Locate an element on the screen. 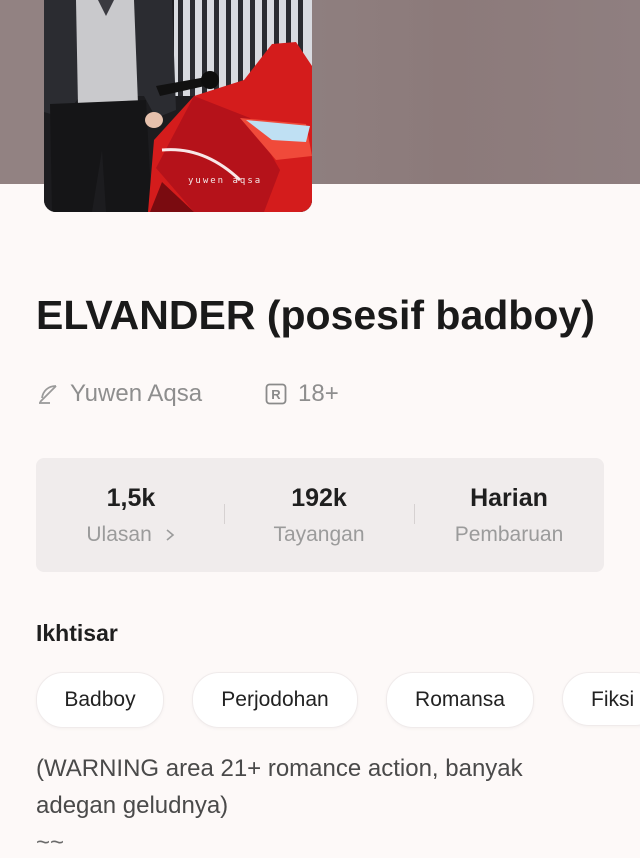 The width and height of the screenshot is (640, 858). author-name: Yuwen Aqsa is located at coordinates (136, 393).